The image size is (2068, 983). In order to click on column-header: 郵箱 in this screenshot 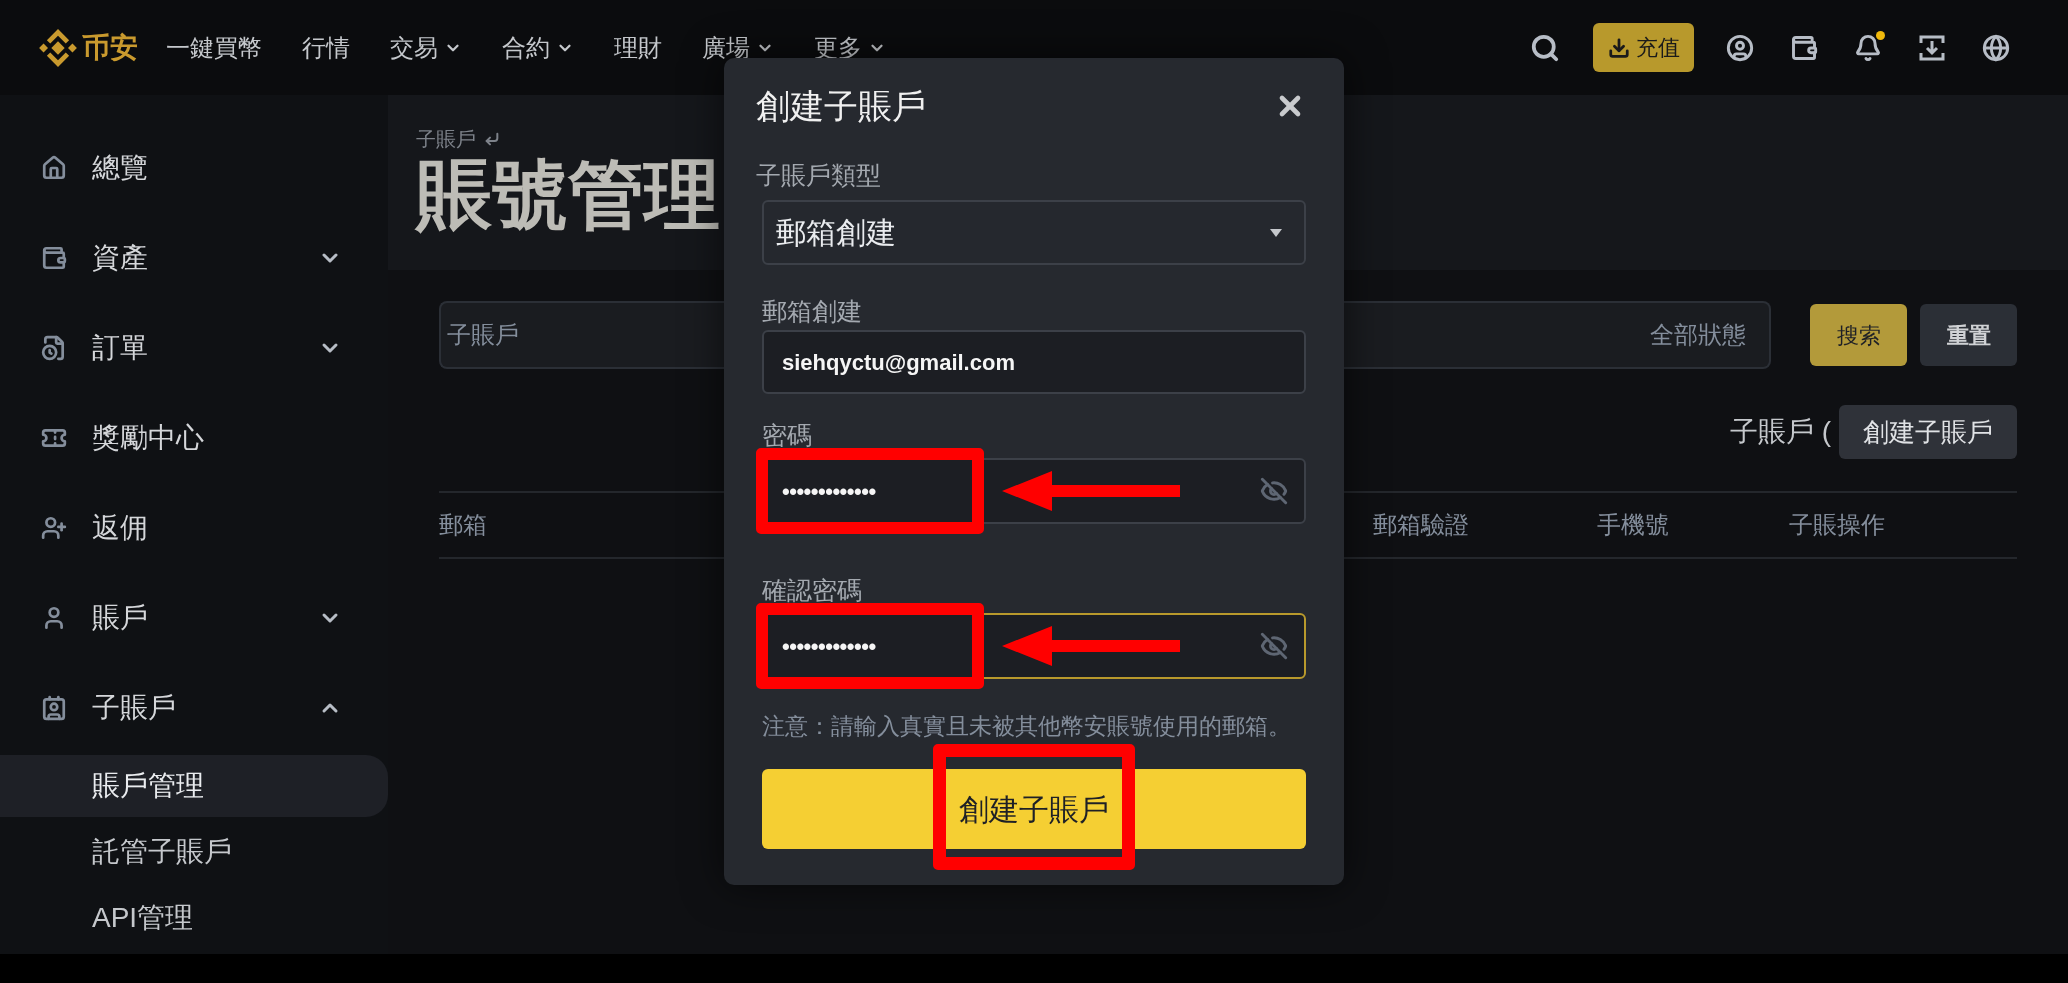, I will do `click(463, 525)`.